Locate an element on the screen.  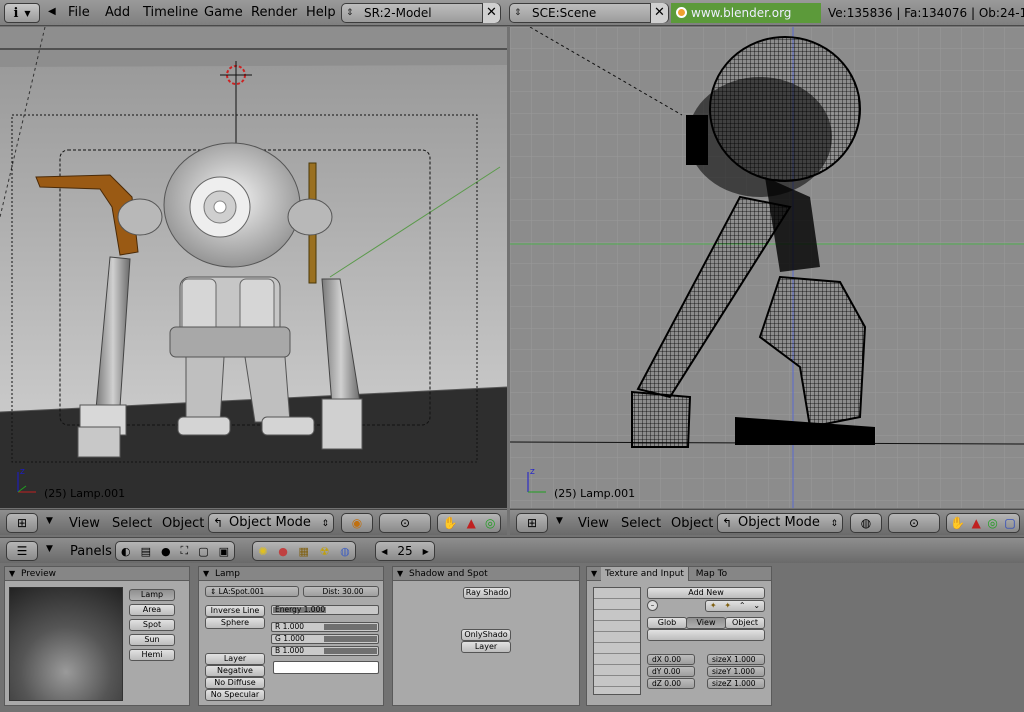
layer-toggle: Layer is located at coordinates (235, 659).